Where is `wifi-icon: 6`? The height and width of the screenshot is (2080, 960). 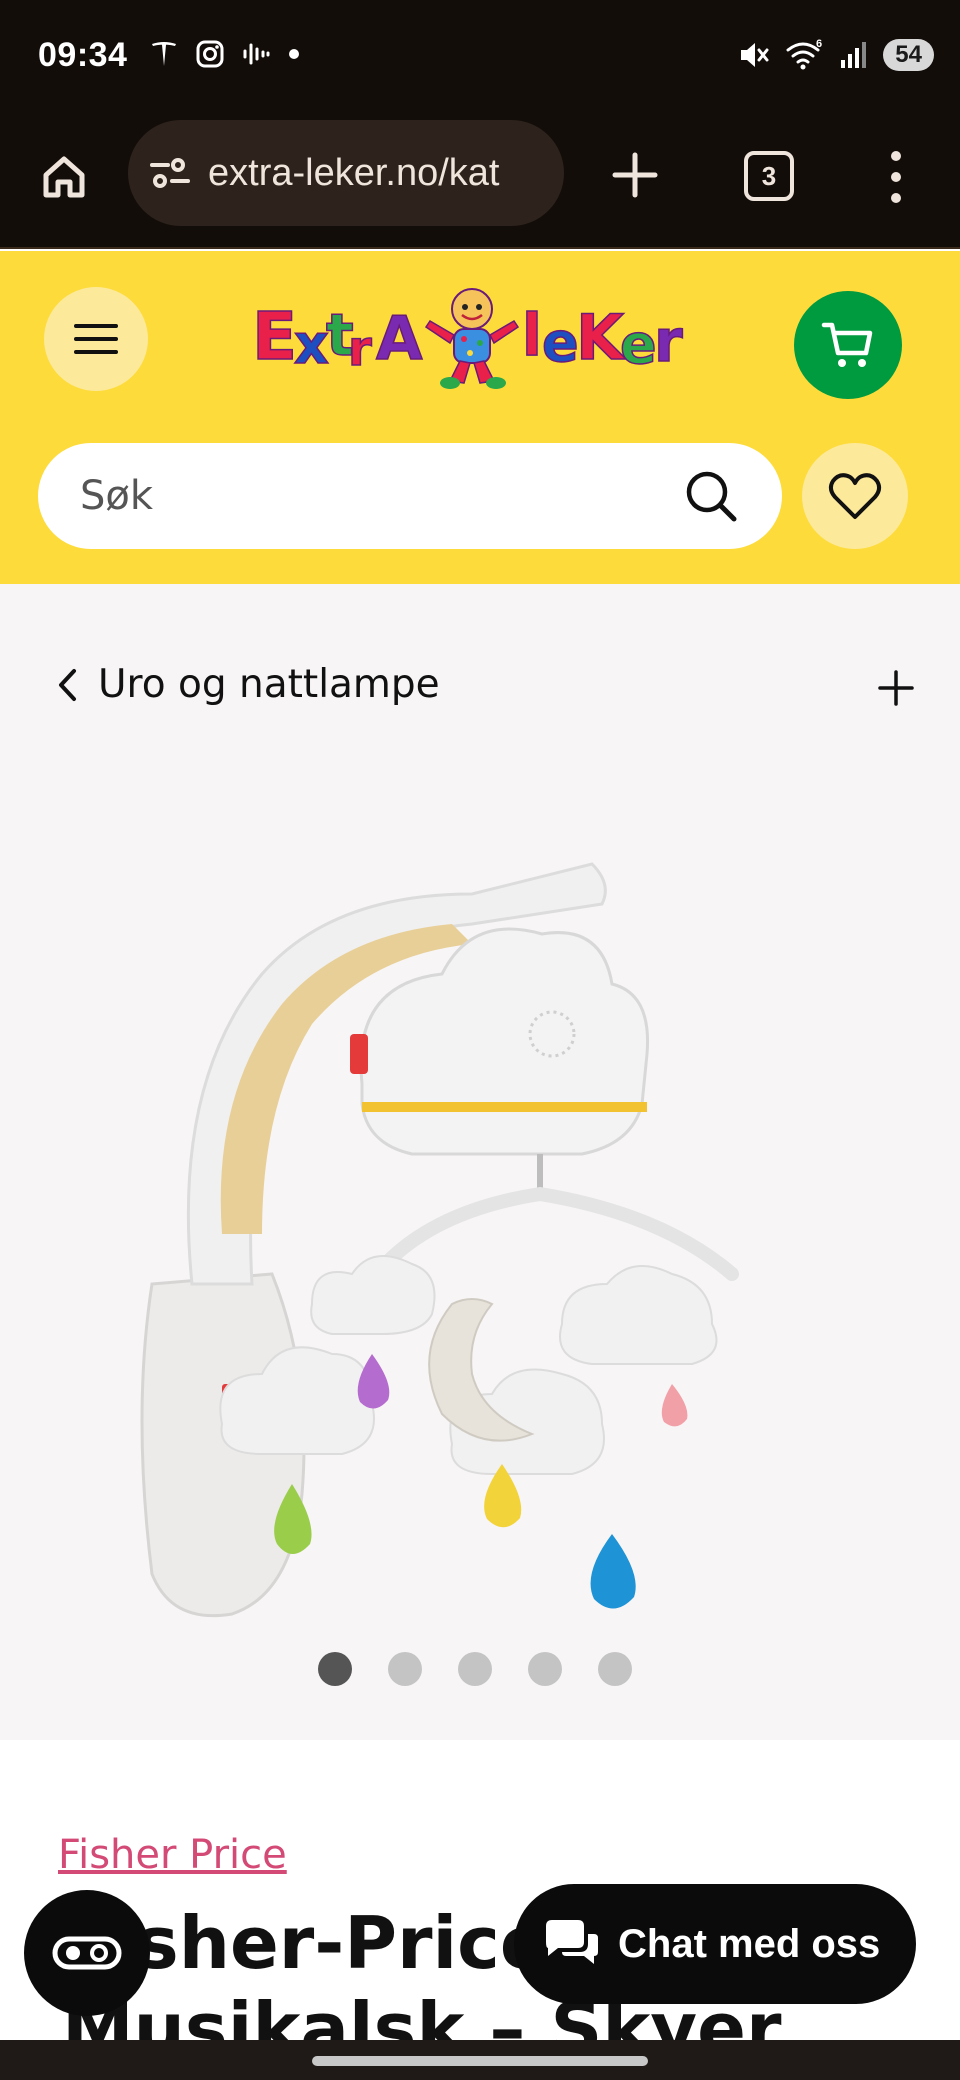
wifi-icon: 6 is located at coordinates (804, 54).